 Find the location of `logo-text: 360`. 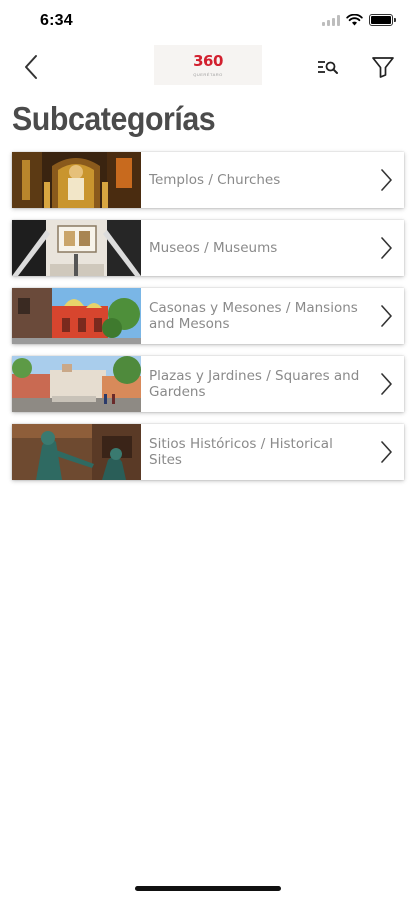

logo-text: 360 is located at coordinates (208, 60).